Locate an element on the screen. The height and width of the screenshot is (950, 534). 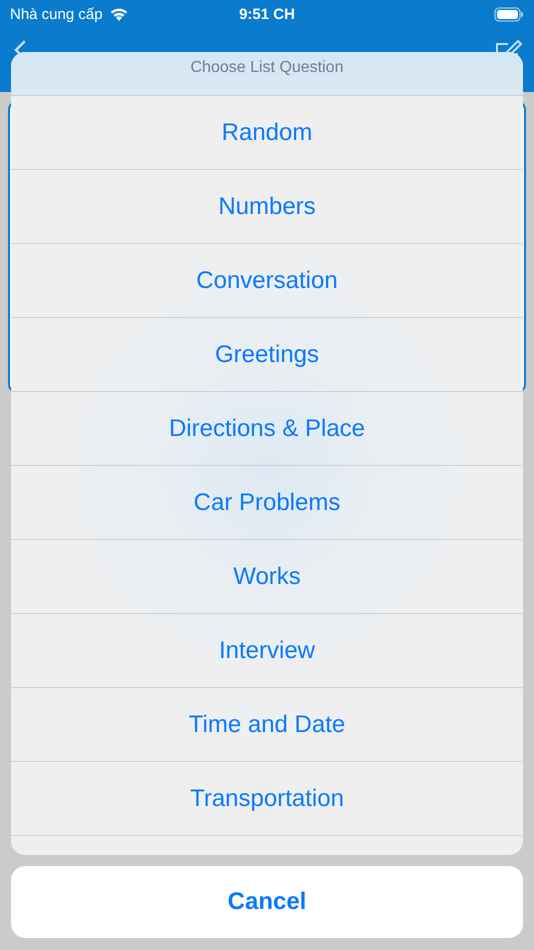
sheet-option: Greetings is located at coordinates (267, 355).